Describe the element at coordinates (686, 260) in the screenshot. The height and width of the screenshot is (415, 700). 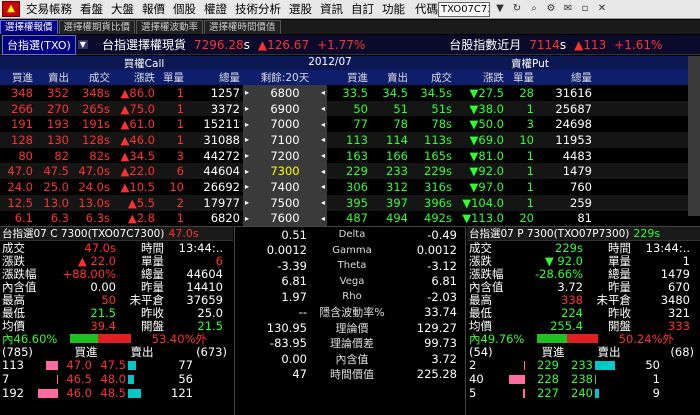
I see `detail-value: 1` at that location.